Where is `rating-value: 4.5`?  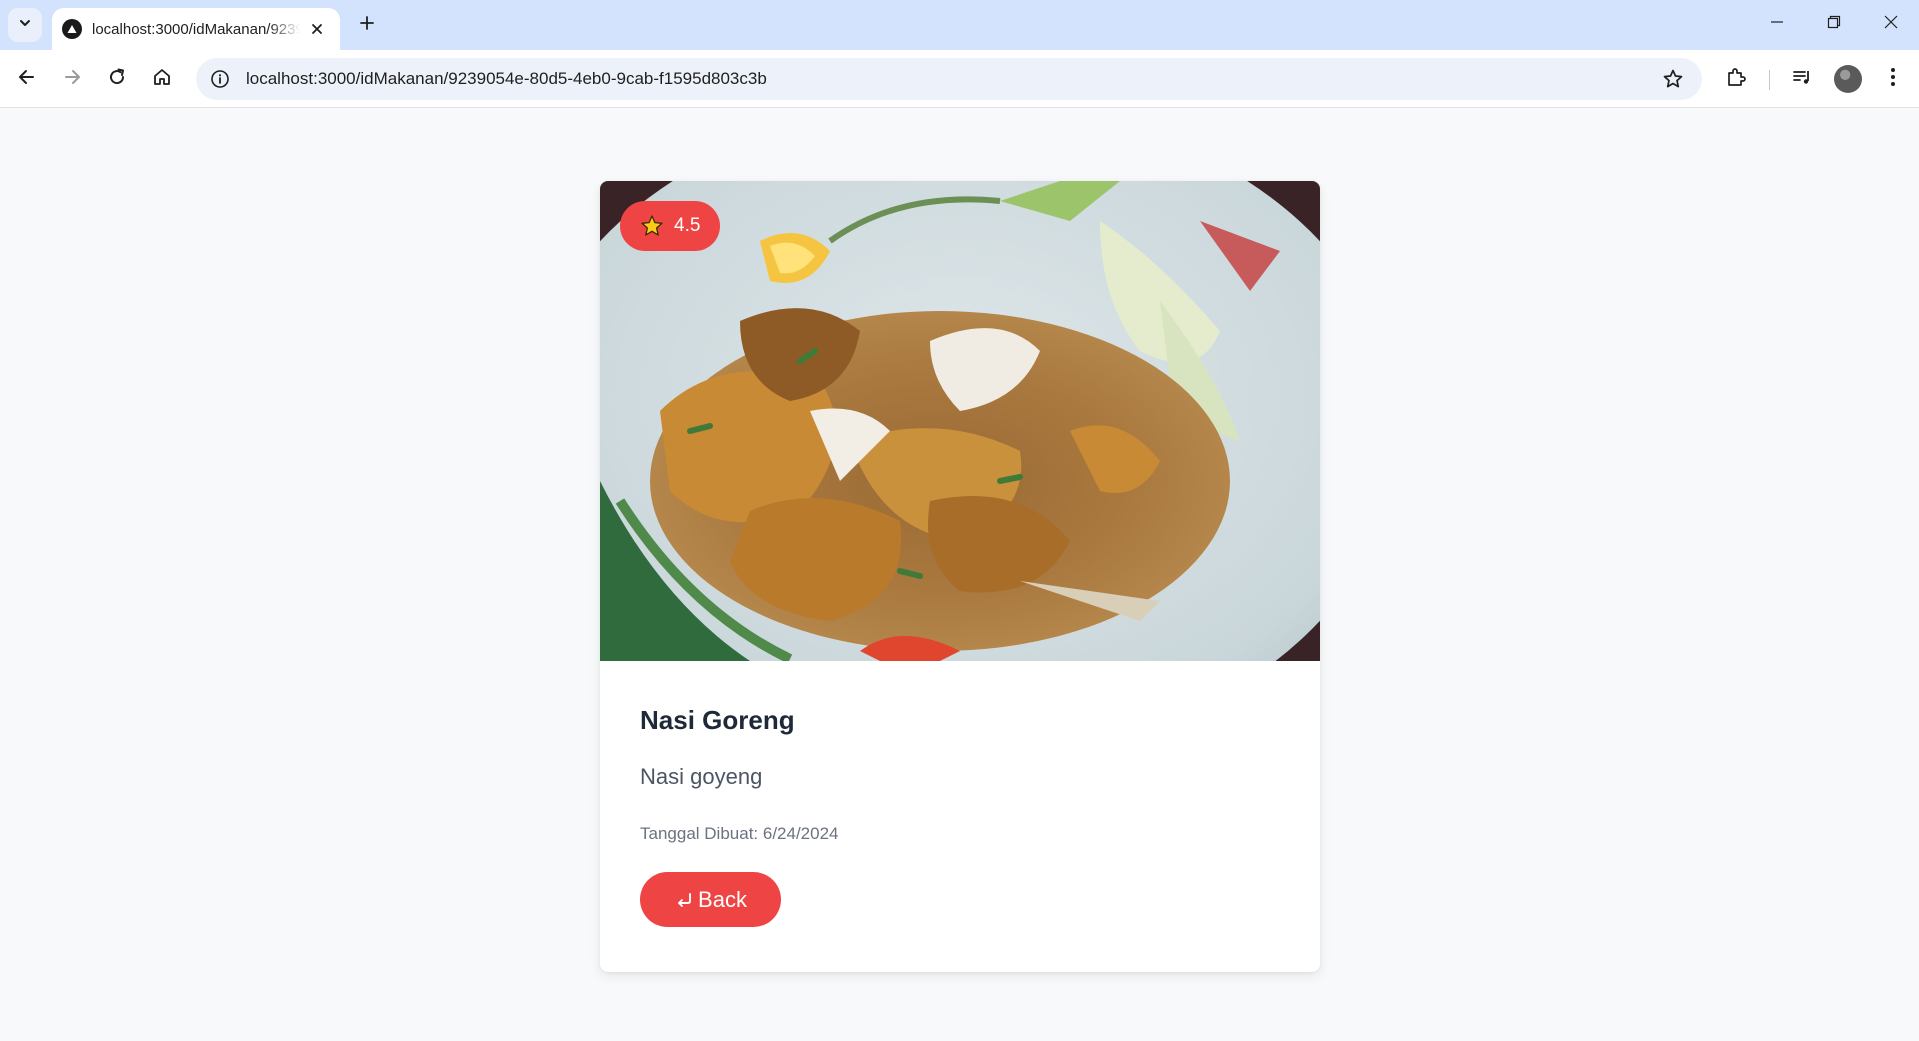
rating-value: 4.5 is located at coordinates (687, 225).